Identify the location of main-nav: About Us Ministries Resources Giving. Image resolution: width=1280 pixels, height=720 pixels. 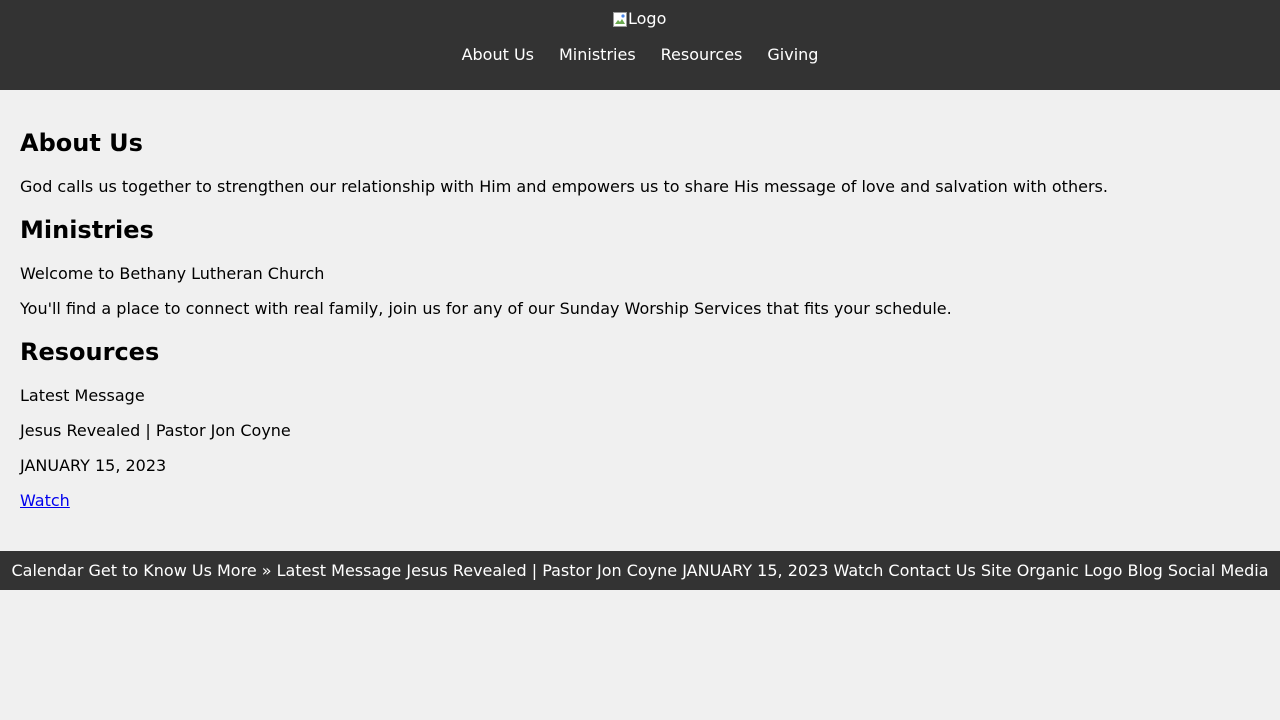
(640, 55).